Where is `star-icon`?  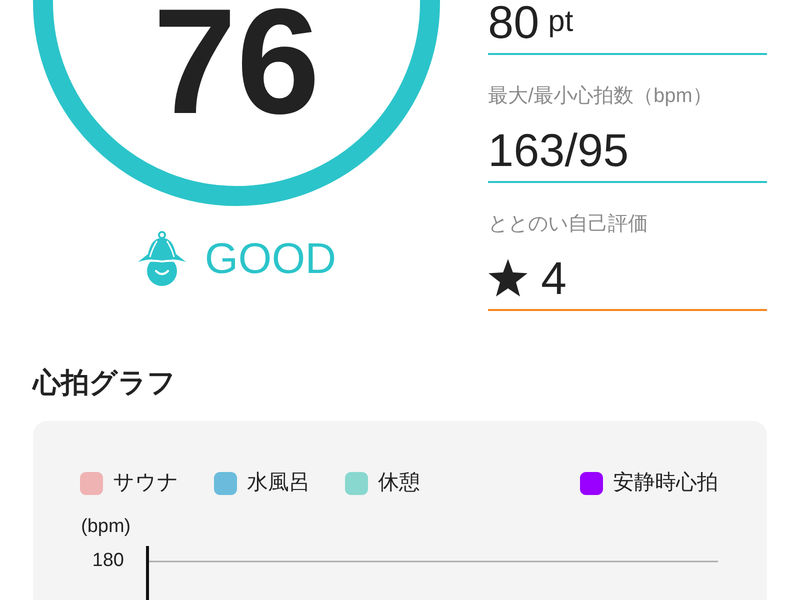
star-icon is located at coordinates (508, 278).